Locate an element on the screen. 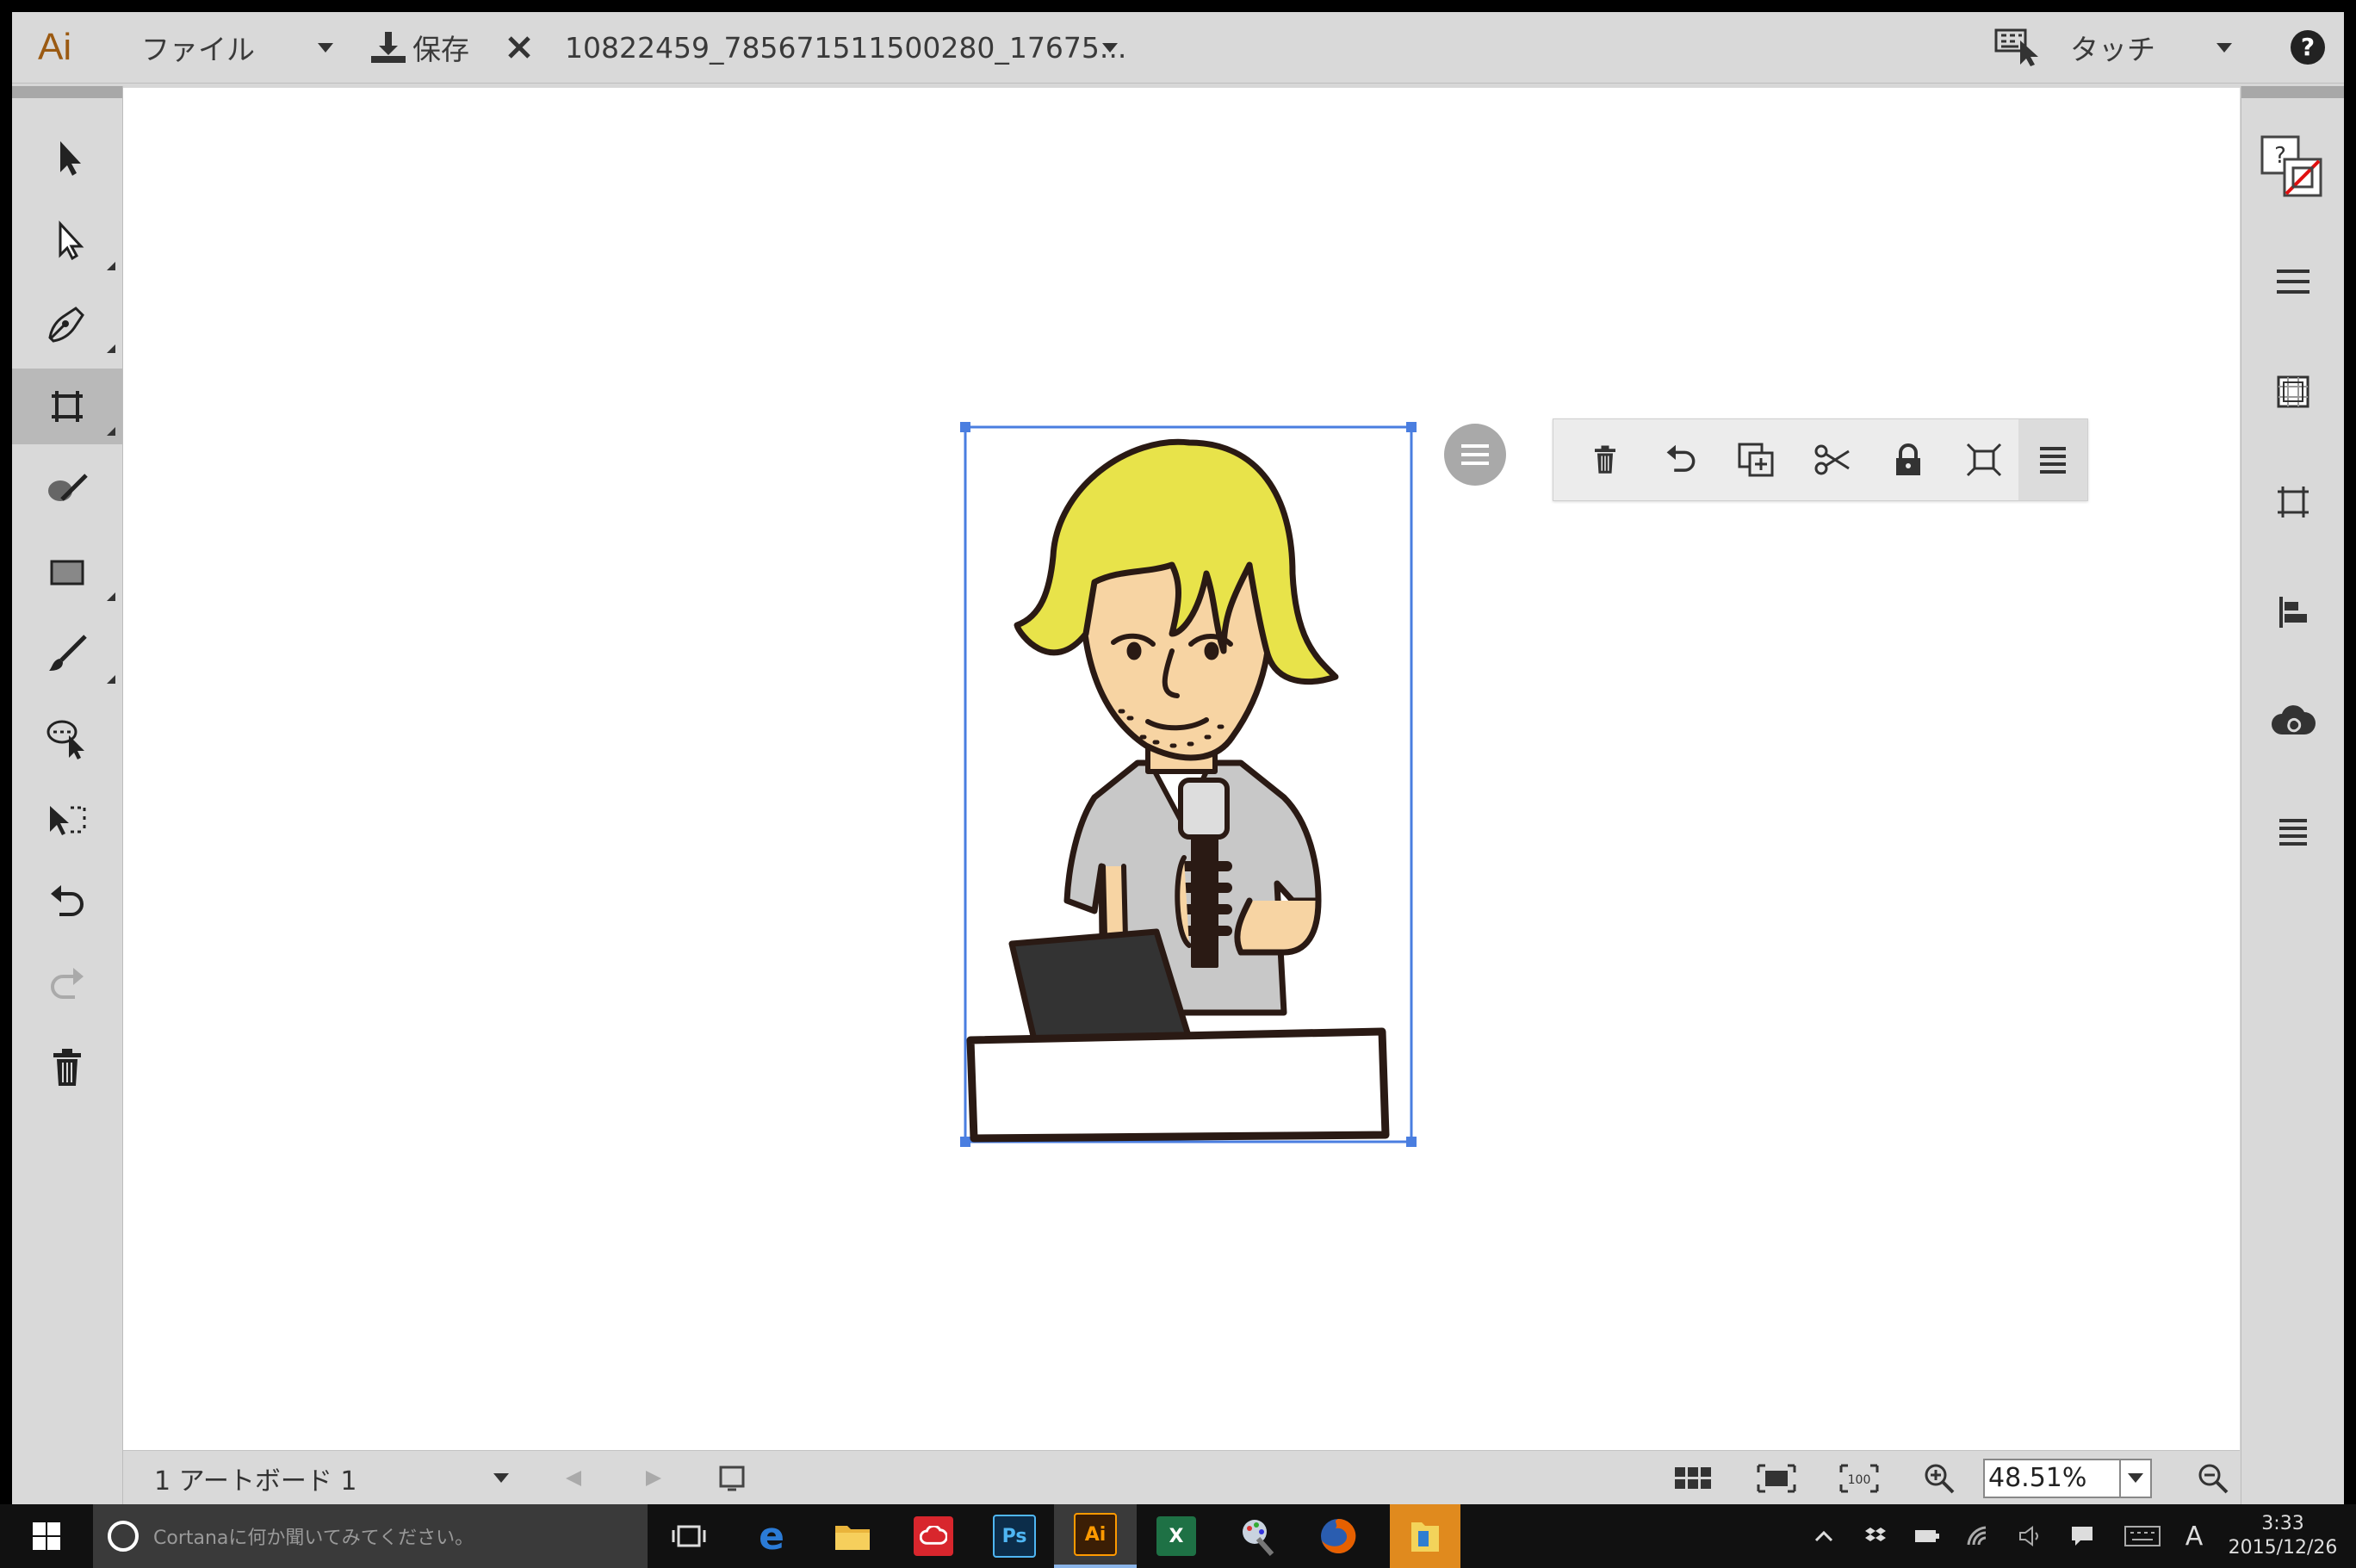 This screenshot has width=2356, height=1568. grid-icon is located at coordinates (1693, 1477).